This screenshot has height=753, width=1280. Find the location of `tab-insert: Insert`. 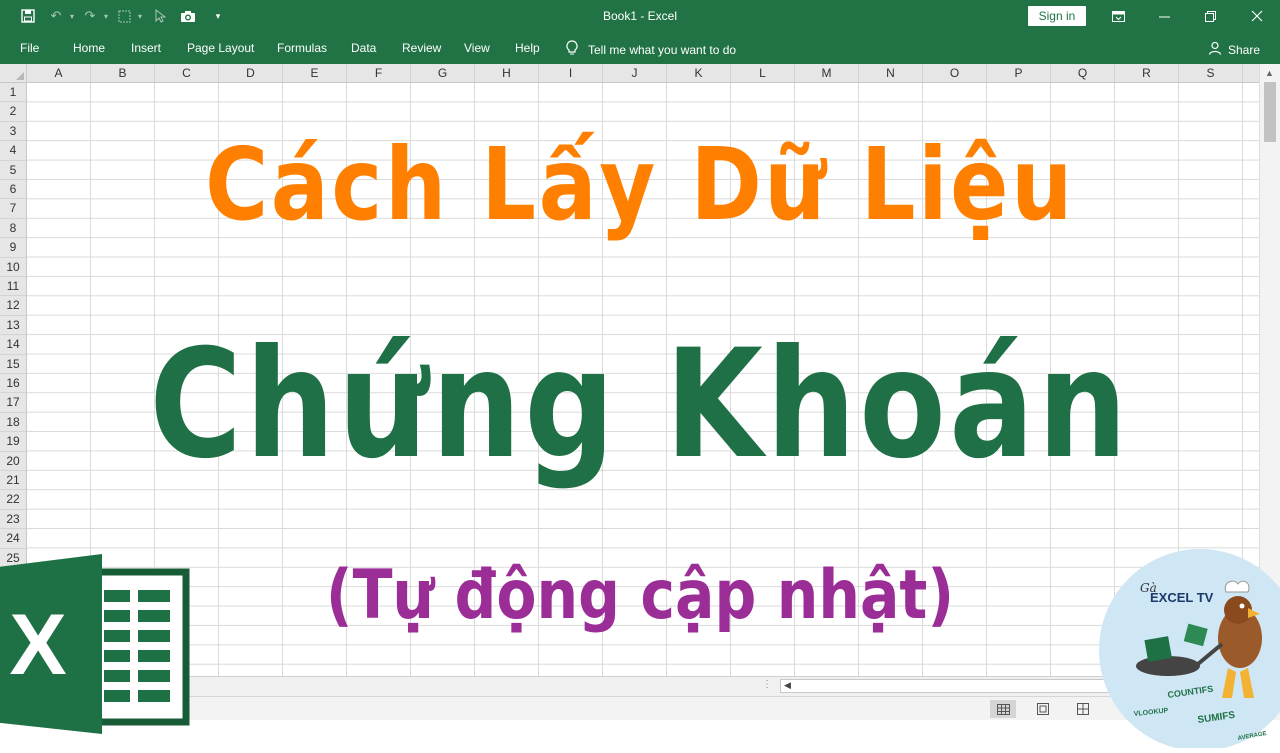

tab-insert: Insert is located at coordinates (146, 48).